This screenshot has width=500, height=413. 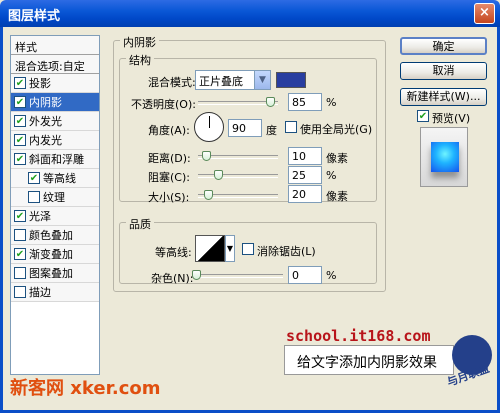 What do you see at coordinates (55, 64) in the screenshot?
I see `blending-options-item: 混合选项:自定` at bounding box center [55, 64].